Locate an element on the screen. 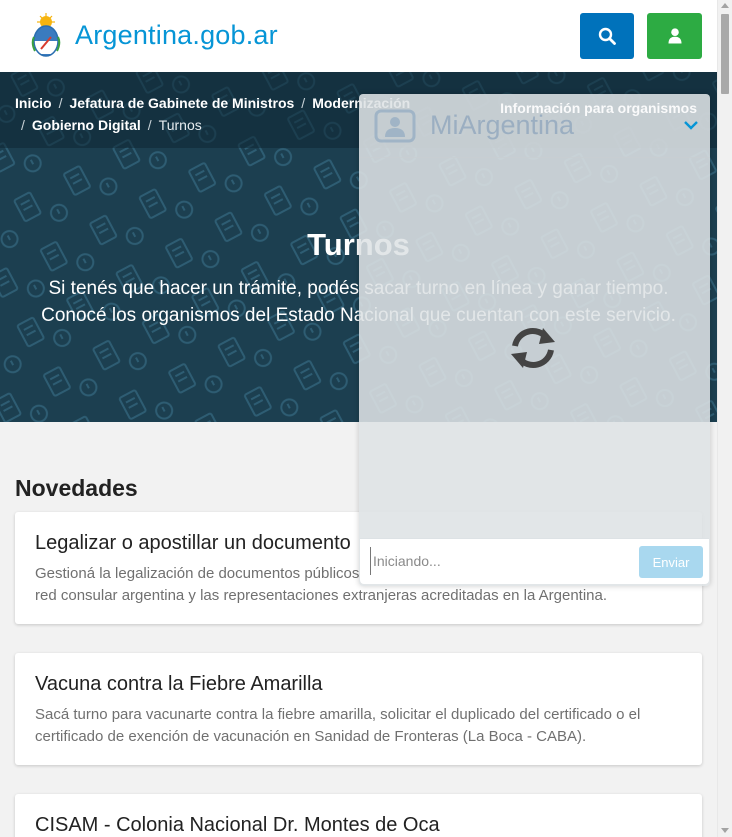 The height and width of the screenshot is (837, 732). site-header: Argentina.gob.ar is located at coordinates (358, 36).